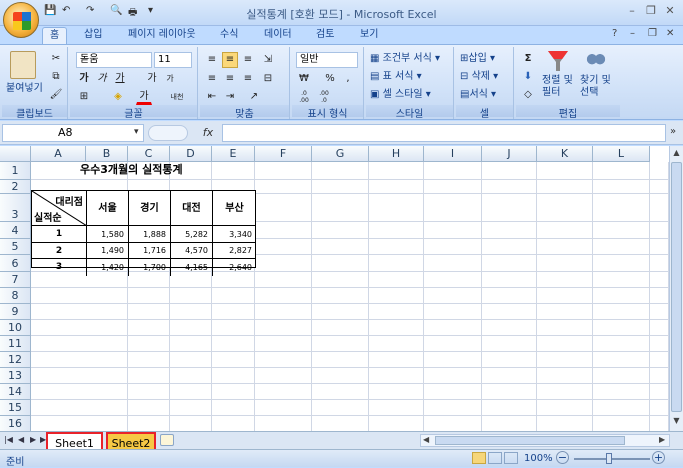 Image resolution: width=683 pixels, height=468 pixels. I want to click on align-left-icon: ≡, so click(212, 79).